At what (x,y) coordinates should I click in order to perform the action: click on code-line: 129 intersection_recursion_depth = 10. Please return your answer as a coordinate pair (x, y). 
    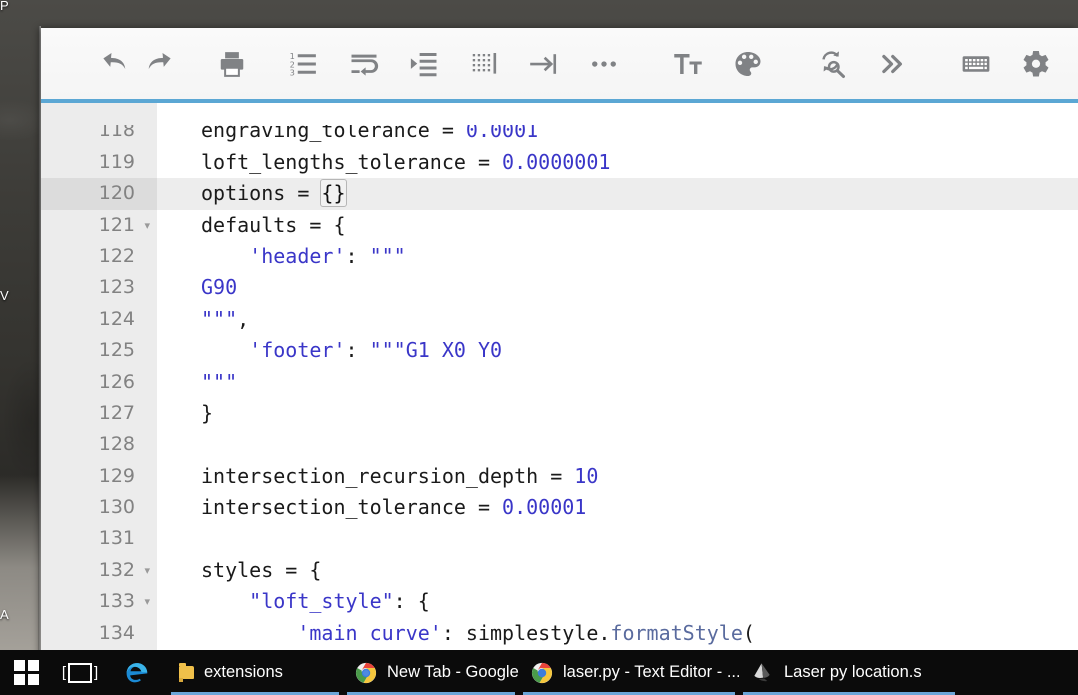
    Looking at the image, I should click on (559, 476).